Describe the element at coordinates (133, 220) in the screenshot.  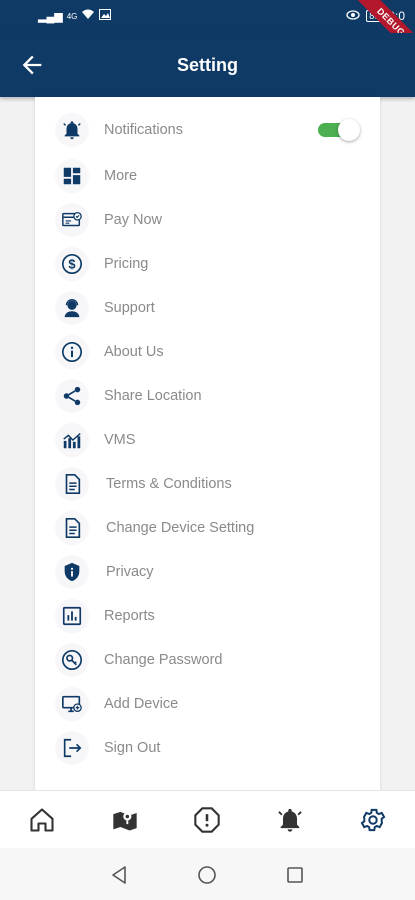
I see `menu-label: Pay Now` at that location.